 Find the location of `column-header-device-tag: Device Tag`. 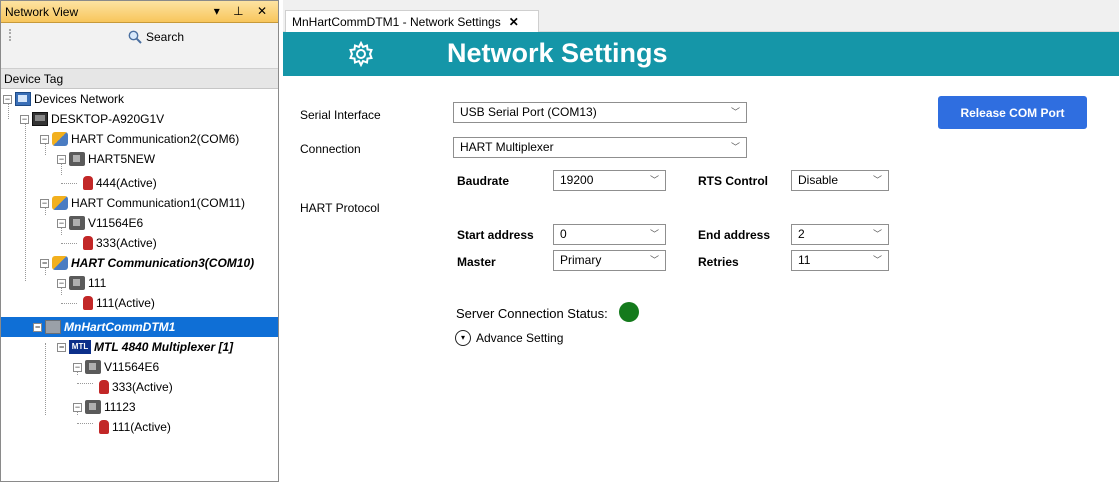

column-header-device-tag: Device Tag is located at coordinates (139, 79).